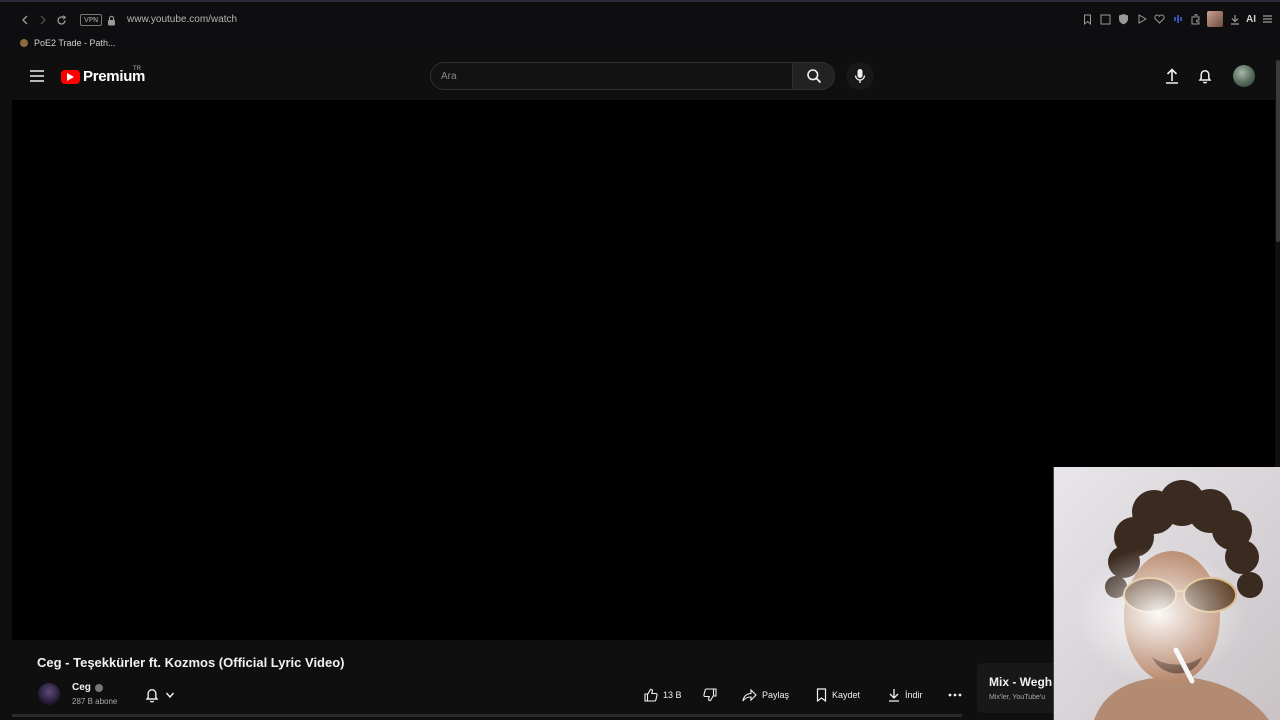  Describe the element at coordinates (1278, 151) in the screenshot. I see `page-scrollbar` at that location.